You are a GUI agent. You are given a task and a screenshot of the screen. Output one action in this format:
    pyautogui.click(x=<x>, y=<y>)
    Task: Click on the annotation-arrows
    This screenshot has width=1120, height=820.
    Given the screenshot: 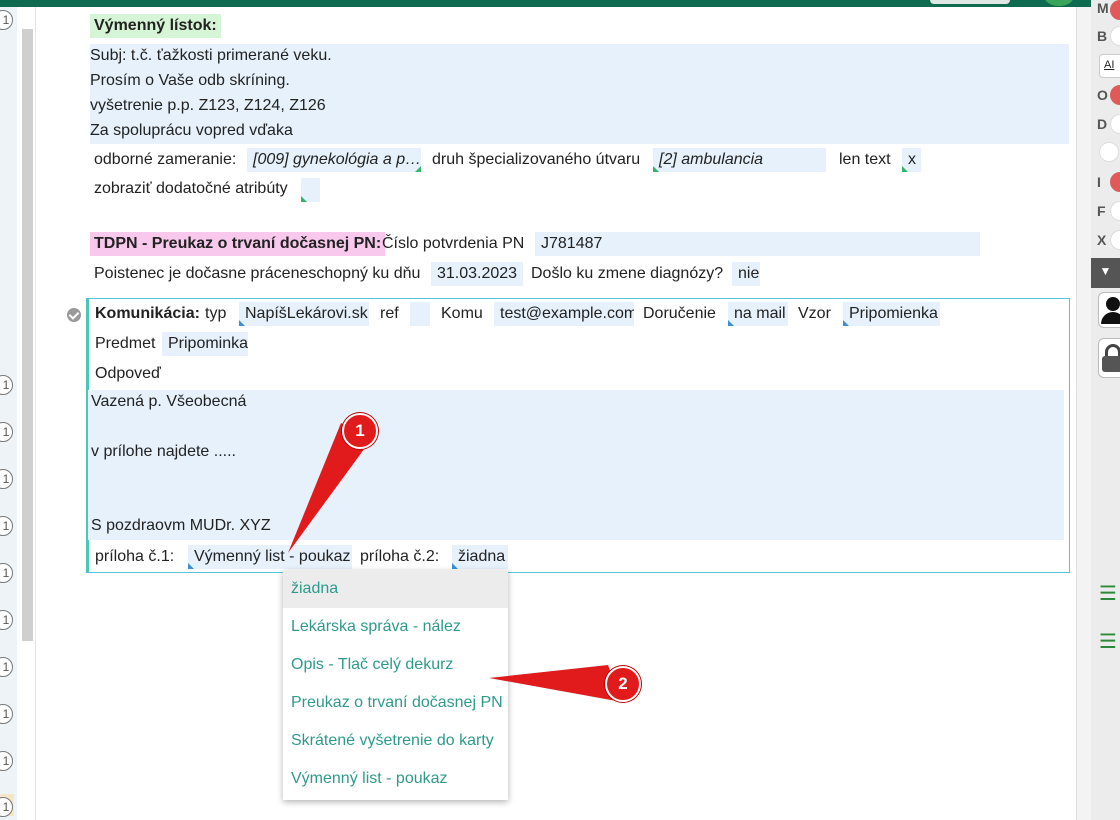 What is the action you would take?
    pyautogui.click(x=455, y=562)
    